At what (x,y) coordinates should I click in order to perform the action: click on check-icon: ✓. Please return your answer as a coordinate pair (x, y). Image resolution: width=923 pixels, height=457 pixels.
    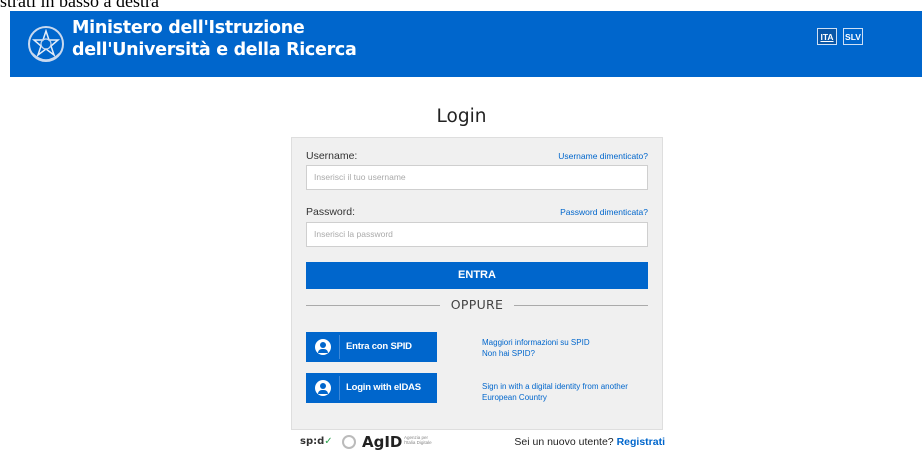
    Looking at the image, I should click on (328, 441).